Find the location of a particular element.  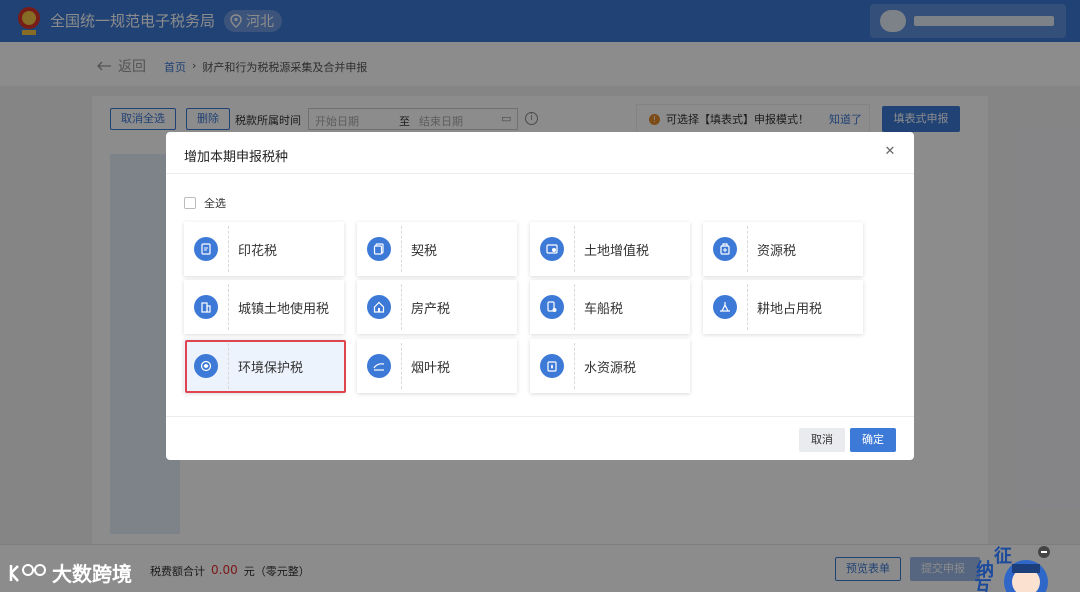

brand-logo-icon is located at coordinates (27, 572).